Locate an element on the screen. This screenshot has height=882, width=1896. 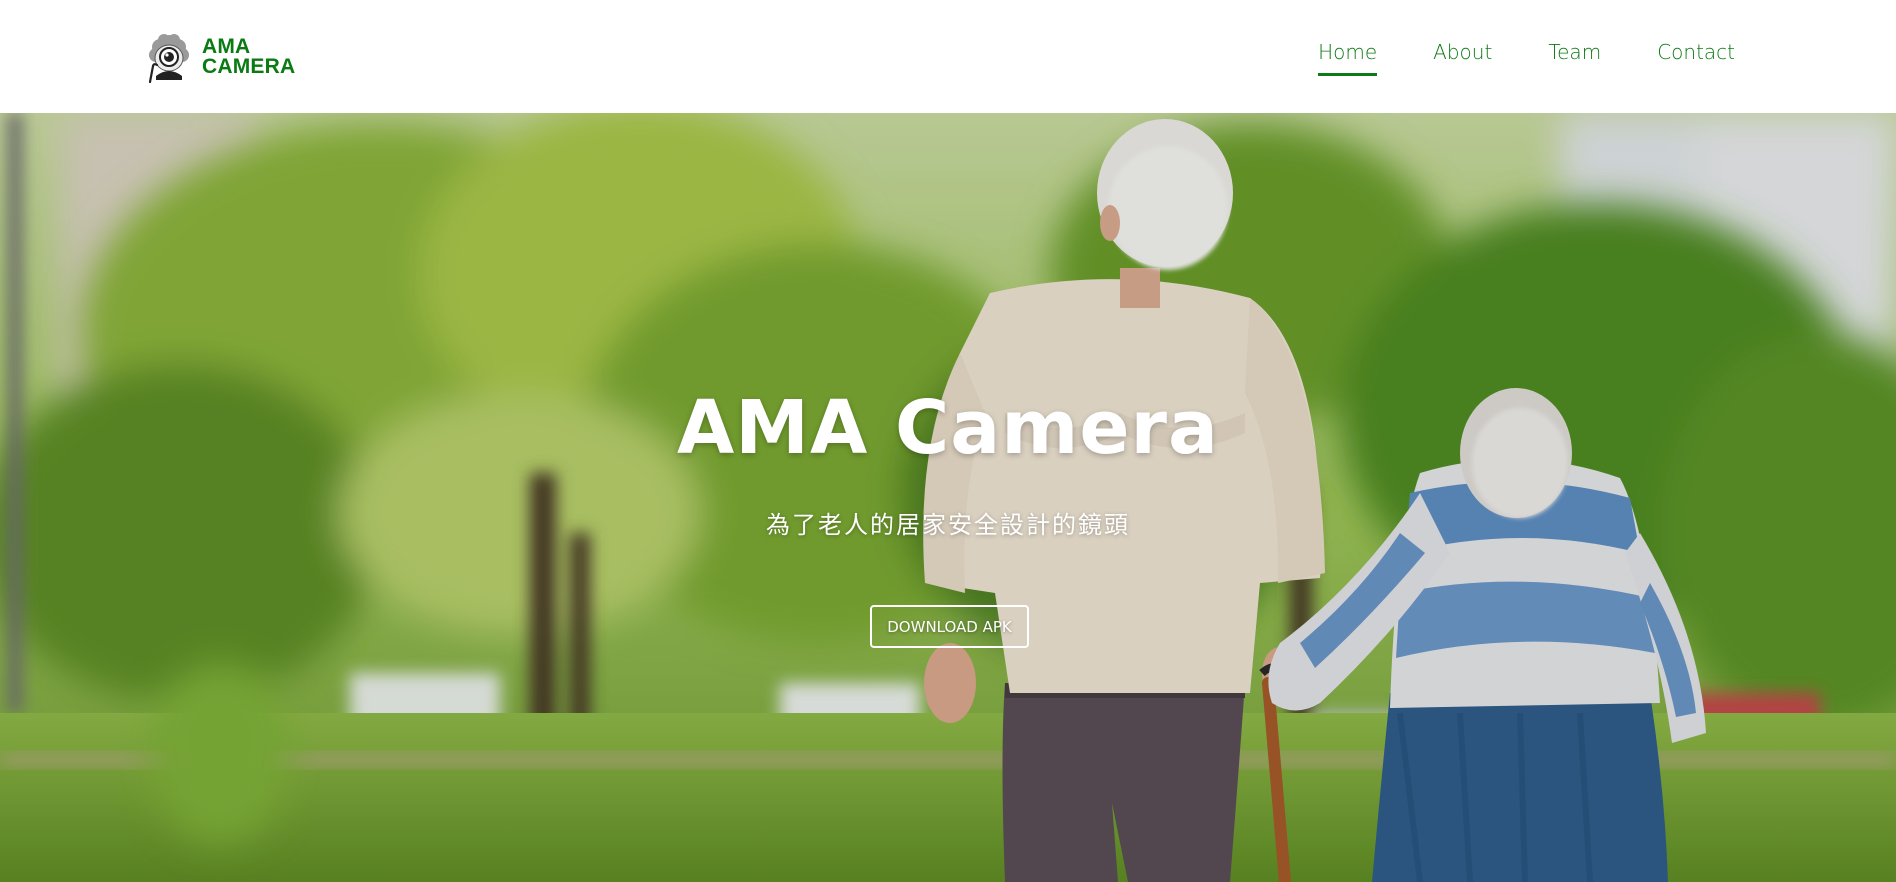
brand-wordmark: AMA CAMERA is located at coordinates (249, 56).